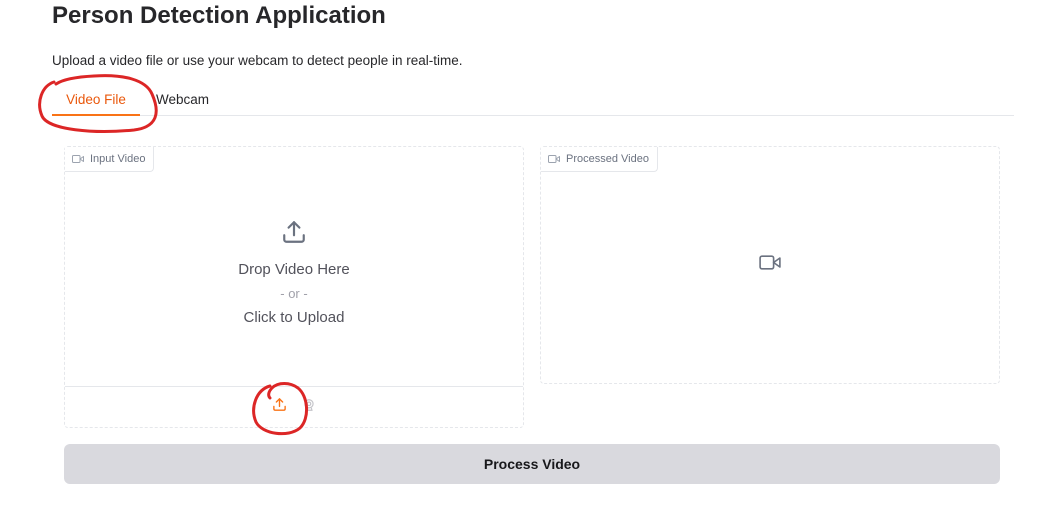  What do you see at coordinates (607, 159) in the screenshot?
I see `processed-video-label-text: Processed Video` at bounding box center [607, 159].